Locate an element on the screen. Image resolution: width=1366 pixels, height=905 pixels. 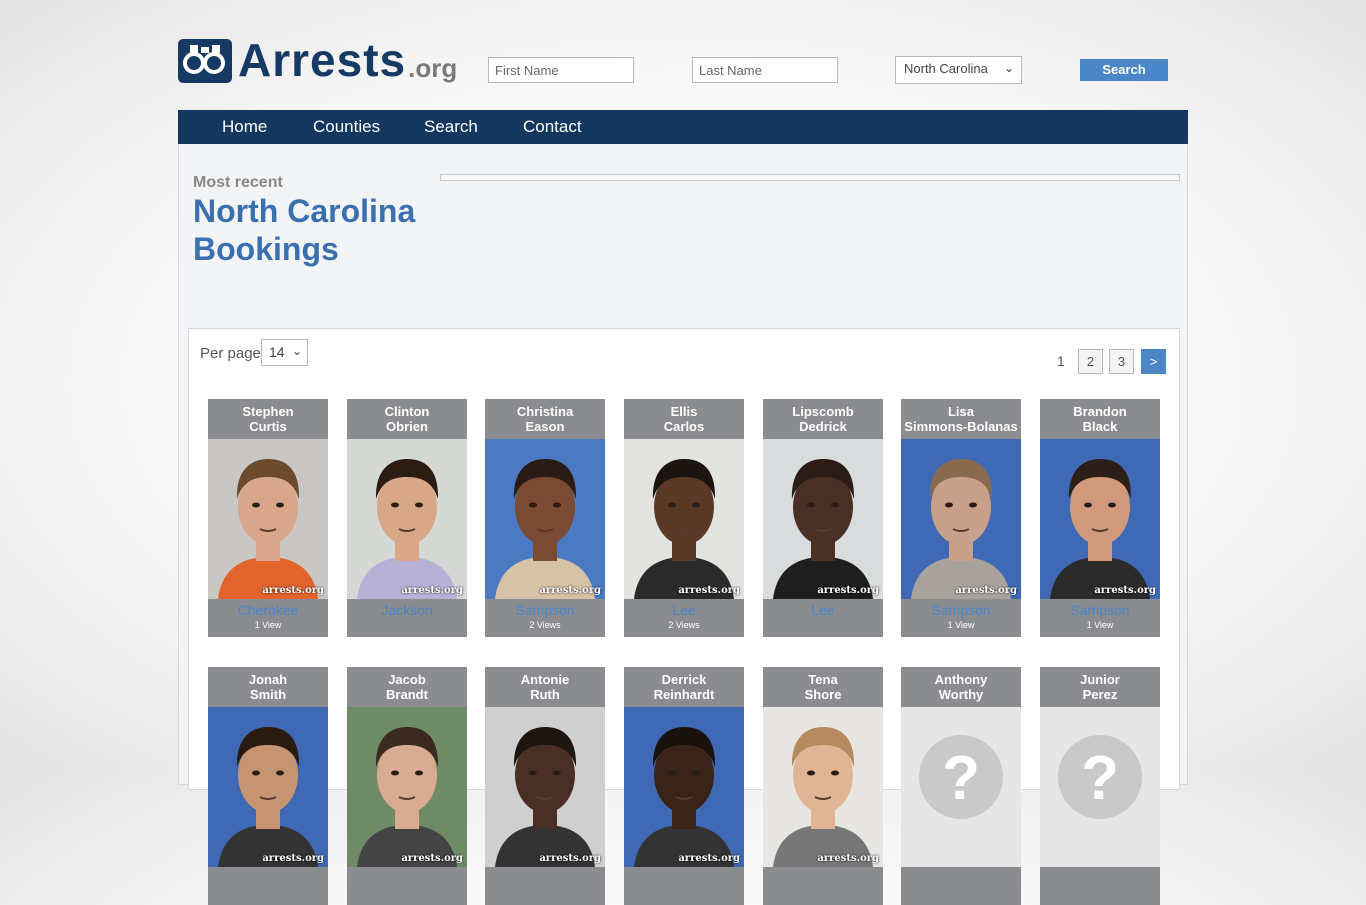
pagination-page-3: 3 is located at coordinates (1121, 361).